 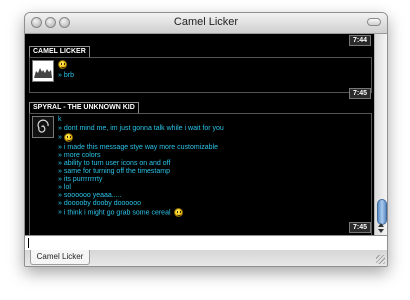 I want to click on resize-grip-icon, so click(x=380, y=259).